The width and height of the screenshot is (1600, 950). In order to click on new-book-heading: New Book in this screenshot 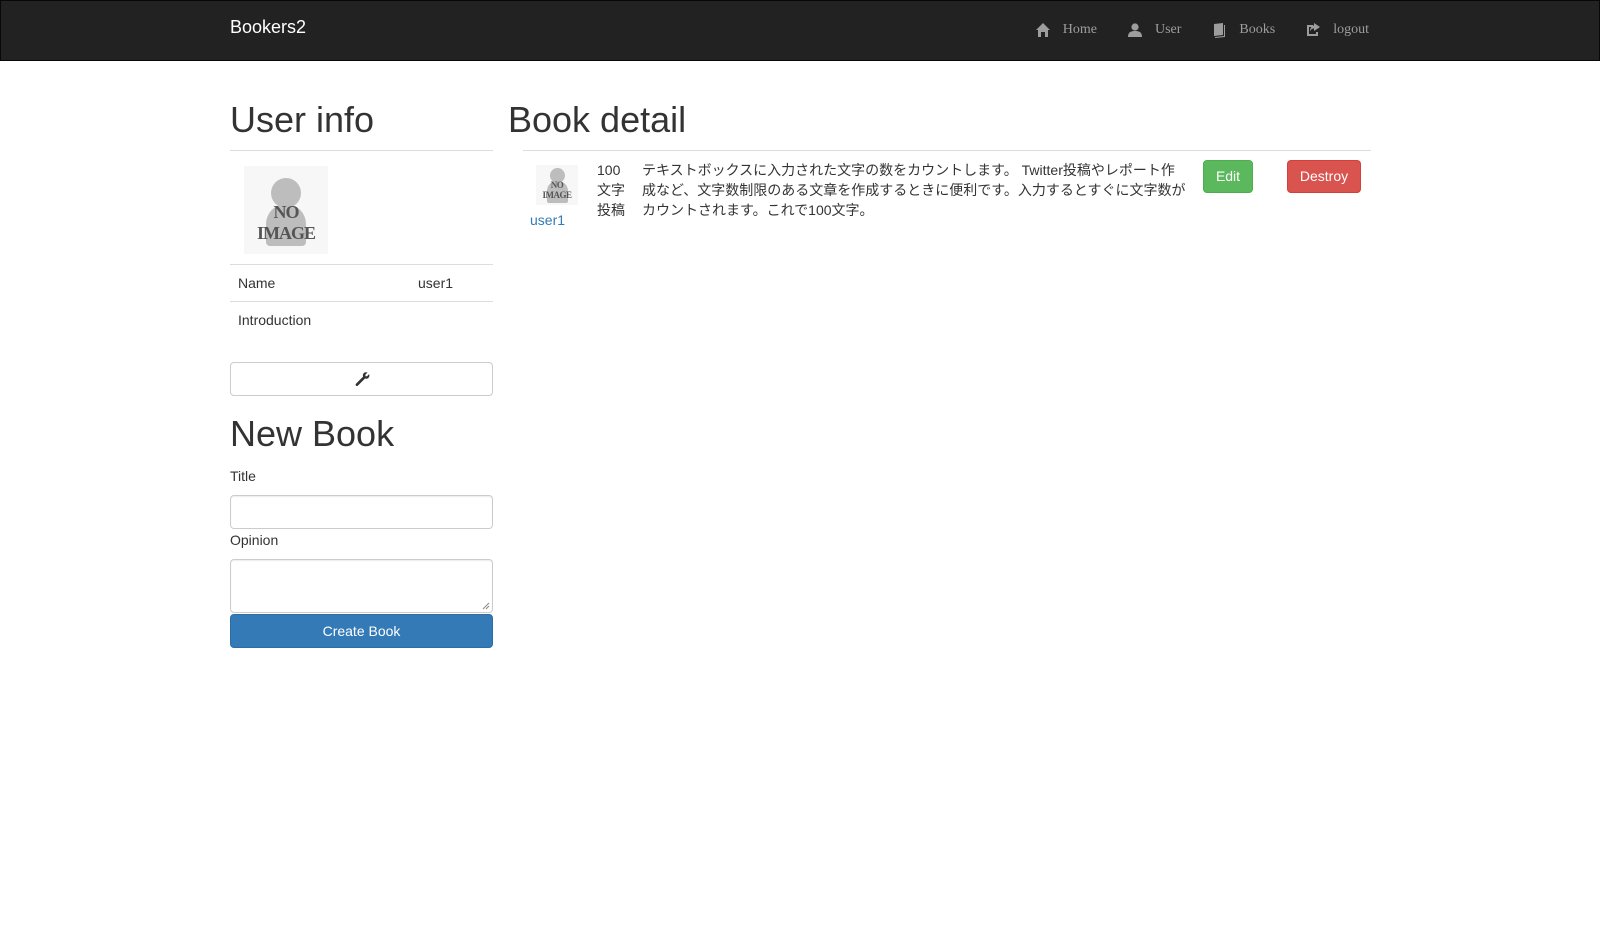, I will do `click(312, 433)`.